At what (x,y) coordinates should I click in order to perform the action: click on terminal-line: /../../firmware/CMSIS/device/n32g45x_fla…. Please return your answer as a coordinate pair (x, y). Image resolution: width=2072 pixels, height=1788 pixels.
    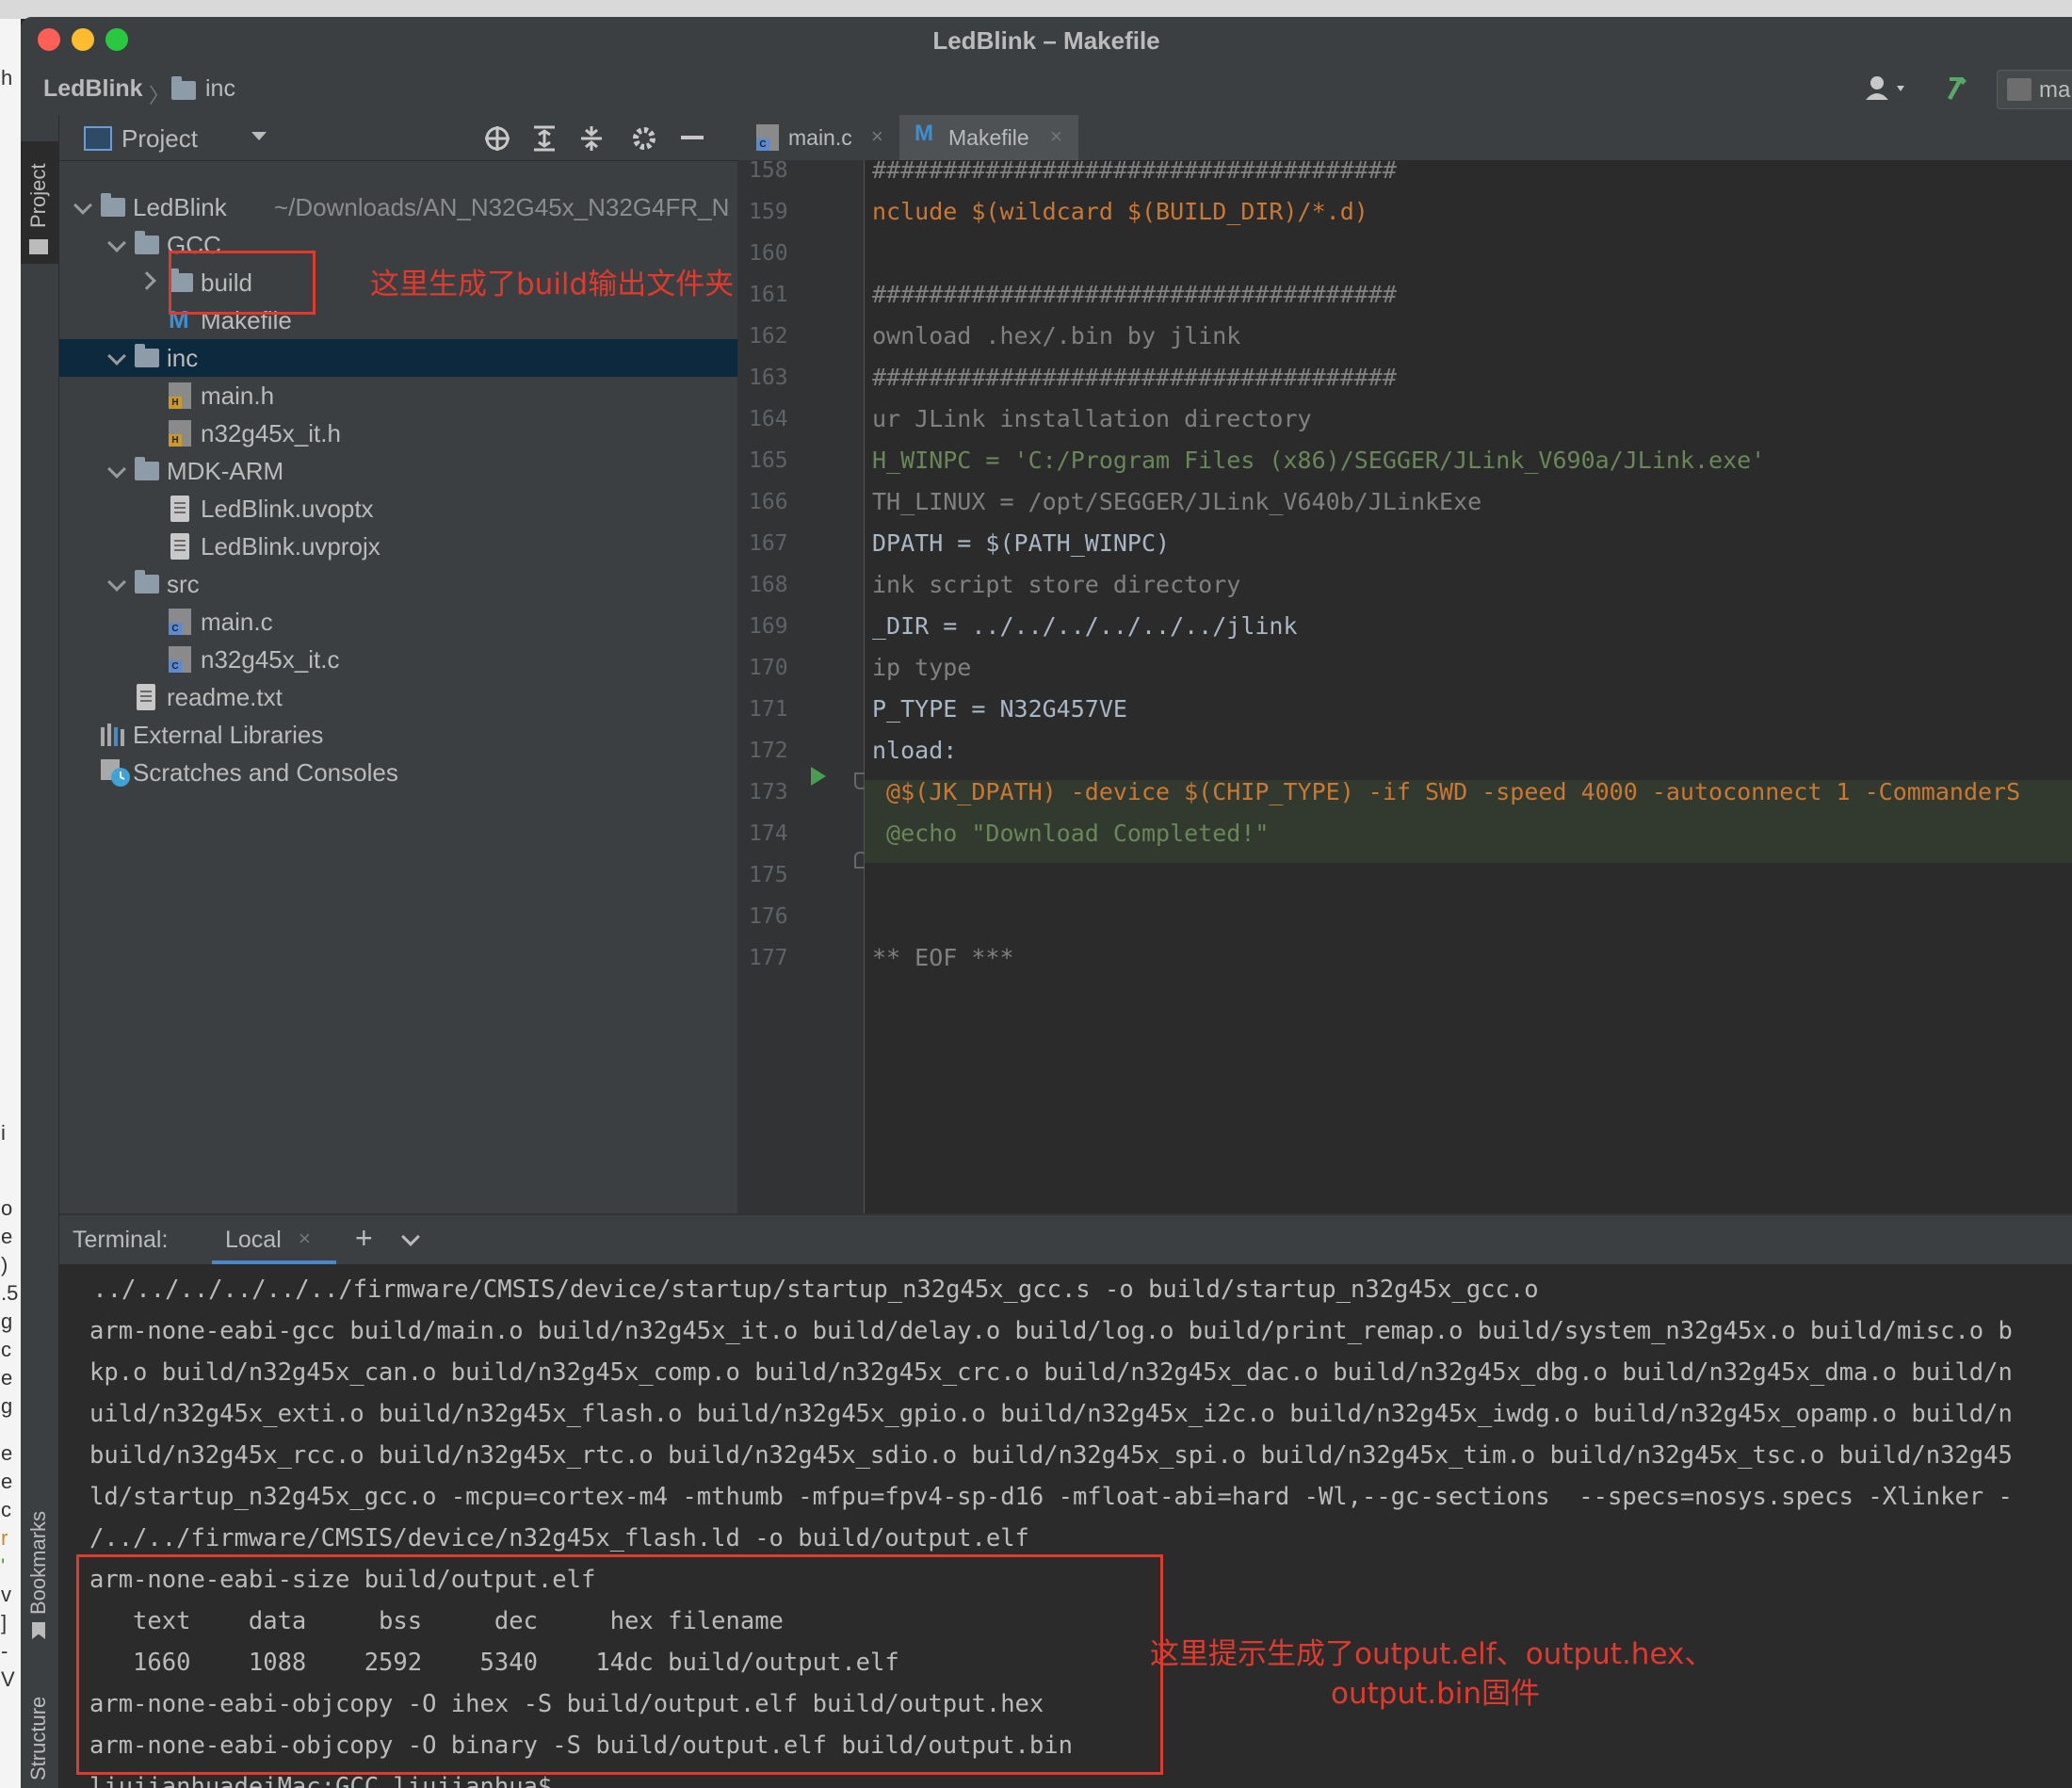
    Looking at the image, I should click on (559, 1538).